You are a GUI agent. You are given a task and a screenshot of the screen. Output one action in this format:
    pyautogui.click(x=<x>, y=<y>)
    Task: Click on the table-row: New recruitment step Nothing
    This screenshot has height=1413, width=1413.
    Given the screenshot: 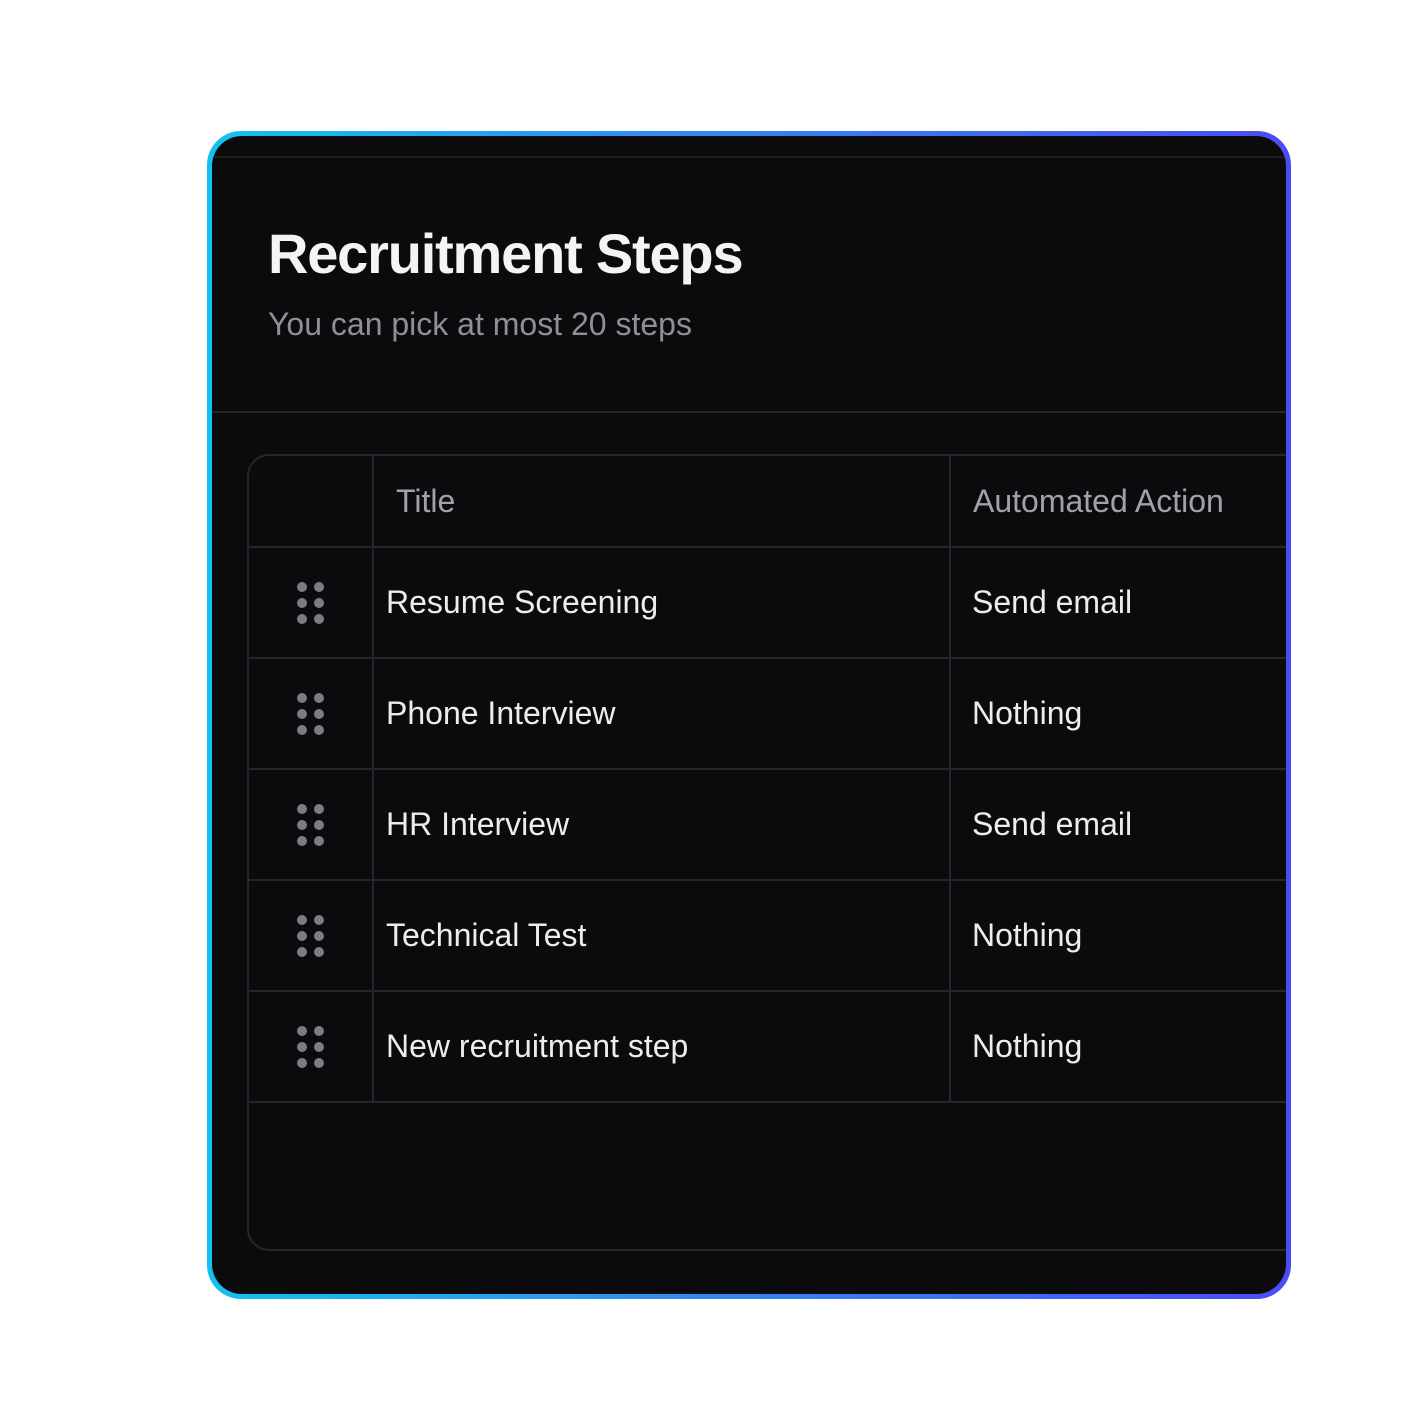 What is the action you would take?
    pyautogui.click(x=767, y=1047)
    